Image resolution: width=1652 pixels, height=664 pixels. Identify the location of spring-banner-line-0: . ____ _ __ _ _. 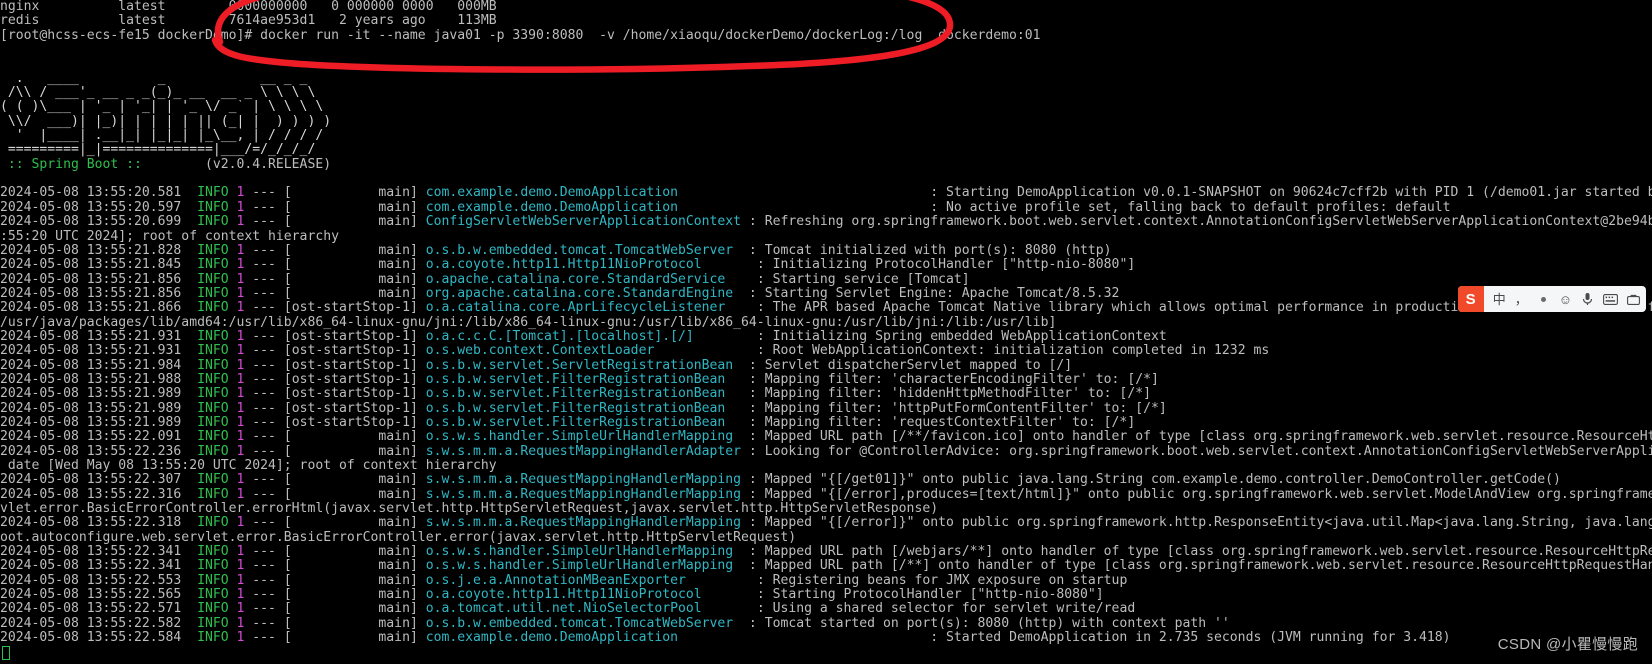
(154, 78).